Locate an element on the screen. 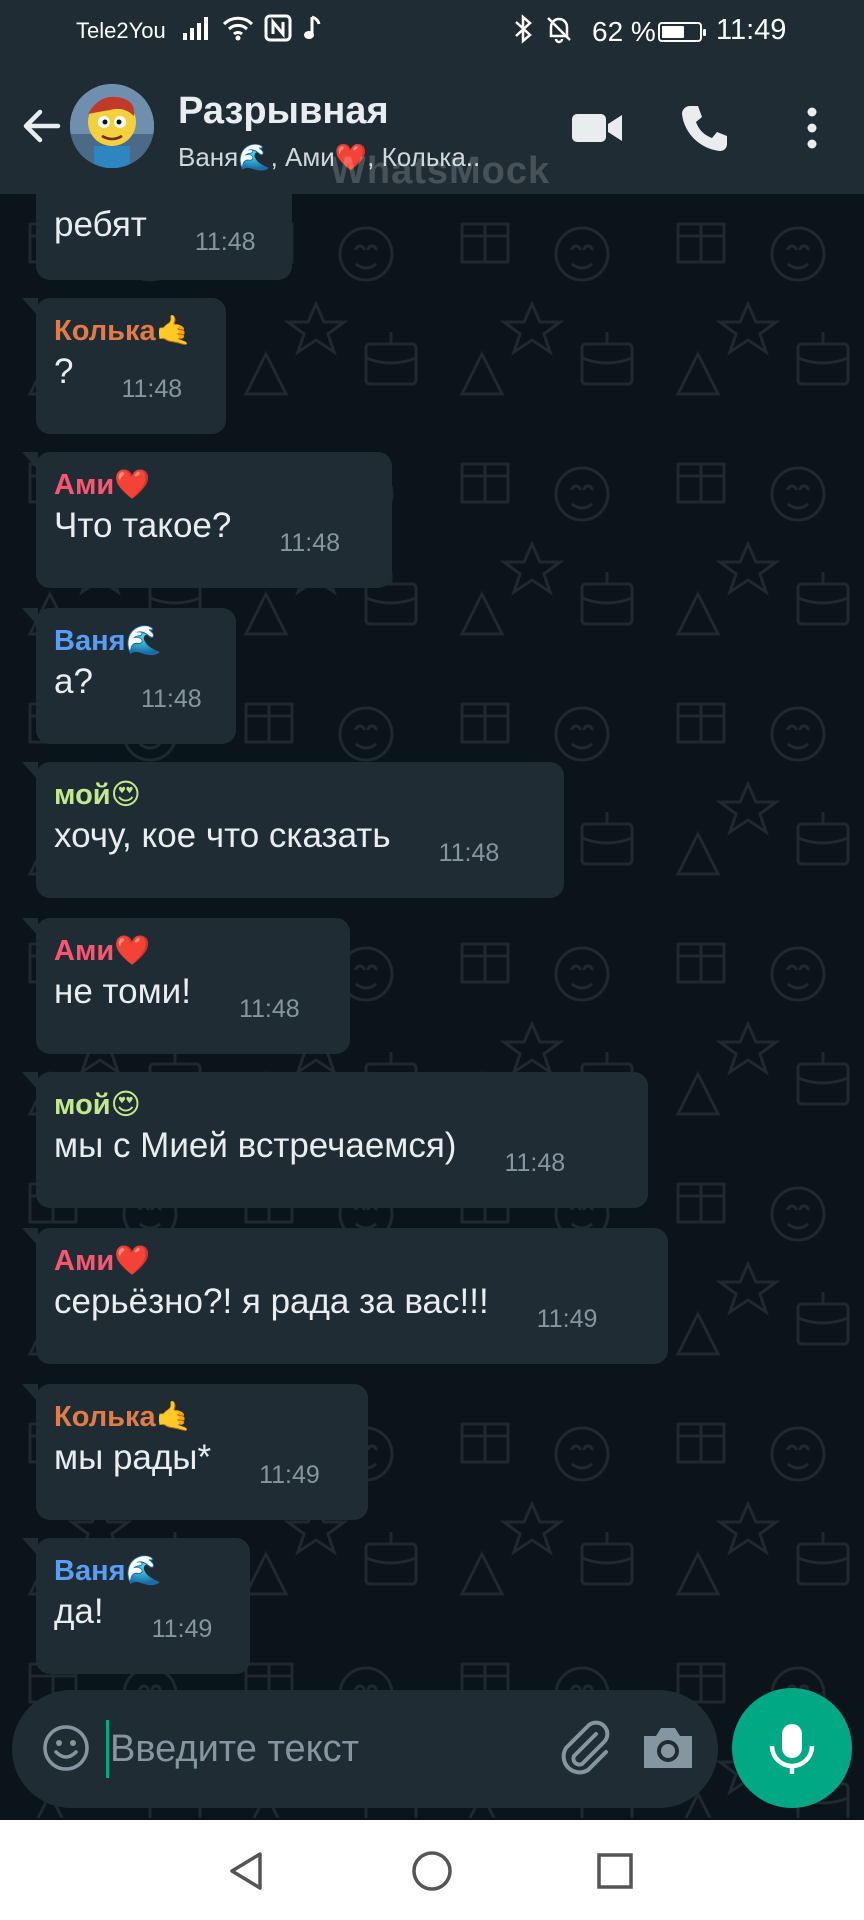 The image size is (864, 1920). message-text: да! is located at coordinates (79, 1611).